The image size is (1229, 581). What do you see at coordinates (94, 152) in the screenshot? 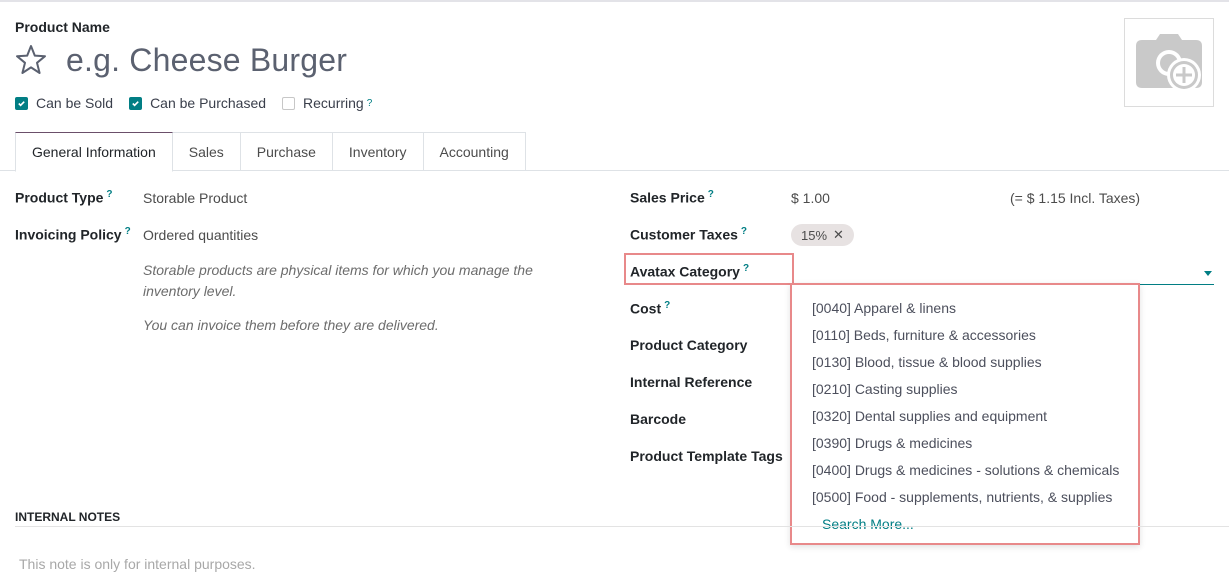
I see `tab-general-information: General Information` at bounding box center [94, 152].